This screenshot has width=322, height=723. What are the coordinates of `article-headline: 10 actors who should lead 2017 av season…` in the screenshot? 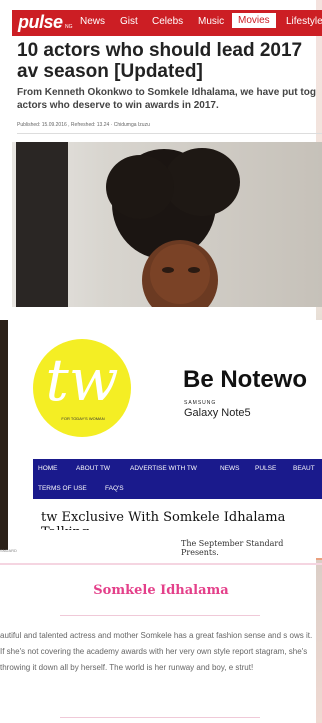 It's located at (169, 61).